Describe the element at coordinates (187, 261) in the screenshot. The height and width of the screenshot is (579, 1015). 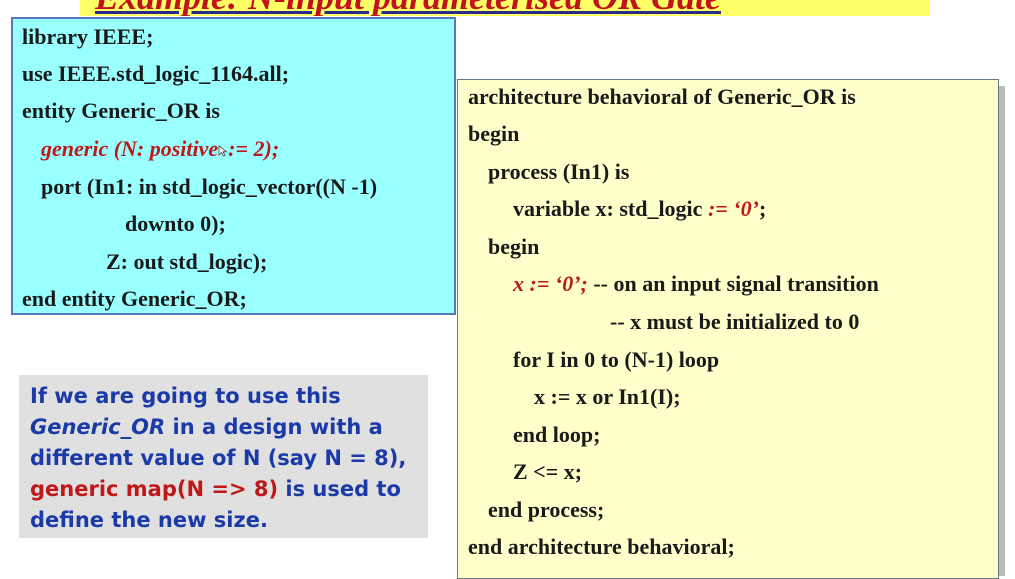
I see `code-line: Z: out std_logic);` at that location.